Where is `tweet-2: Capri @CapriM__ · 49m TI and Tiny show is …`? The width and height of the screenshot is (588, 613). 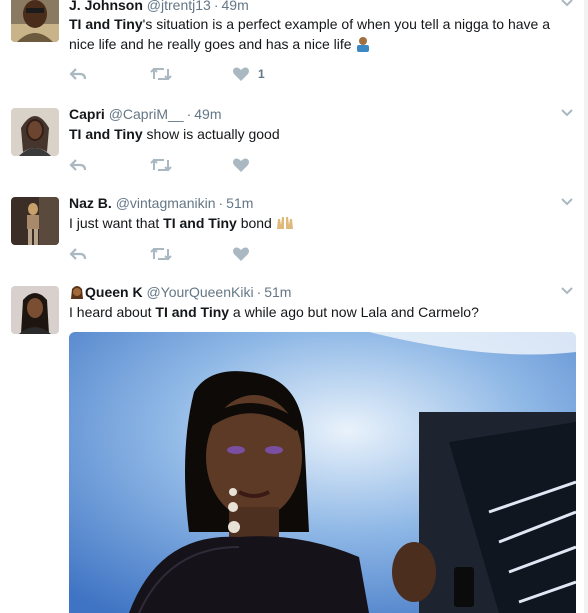
tweet-2: Capri @CapriM__ · 49m TI and Tiny show is … is located at coordinates (294, 141).